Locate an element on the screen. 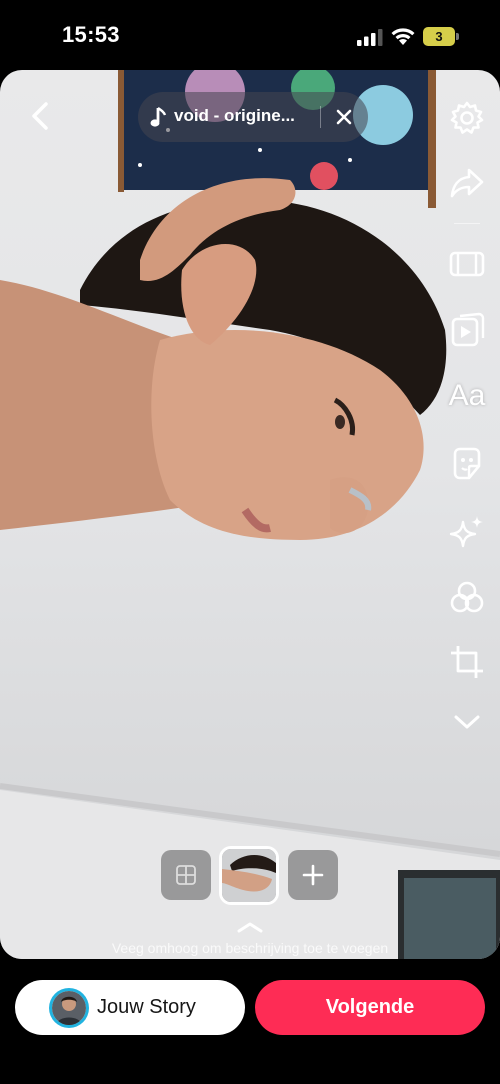  text-tool-button: Aa is located at coordinates (467, 396).